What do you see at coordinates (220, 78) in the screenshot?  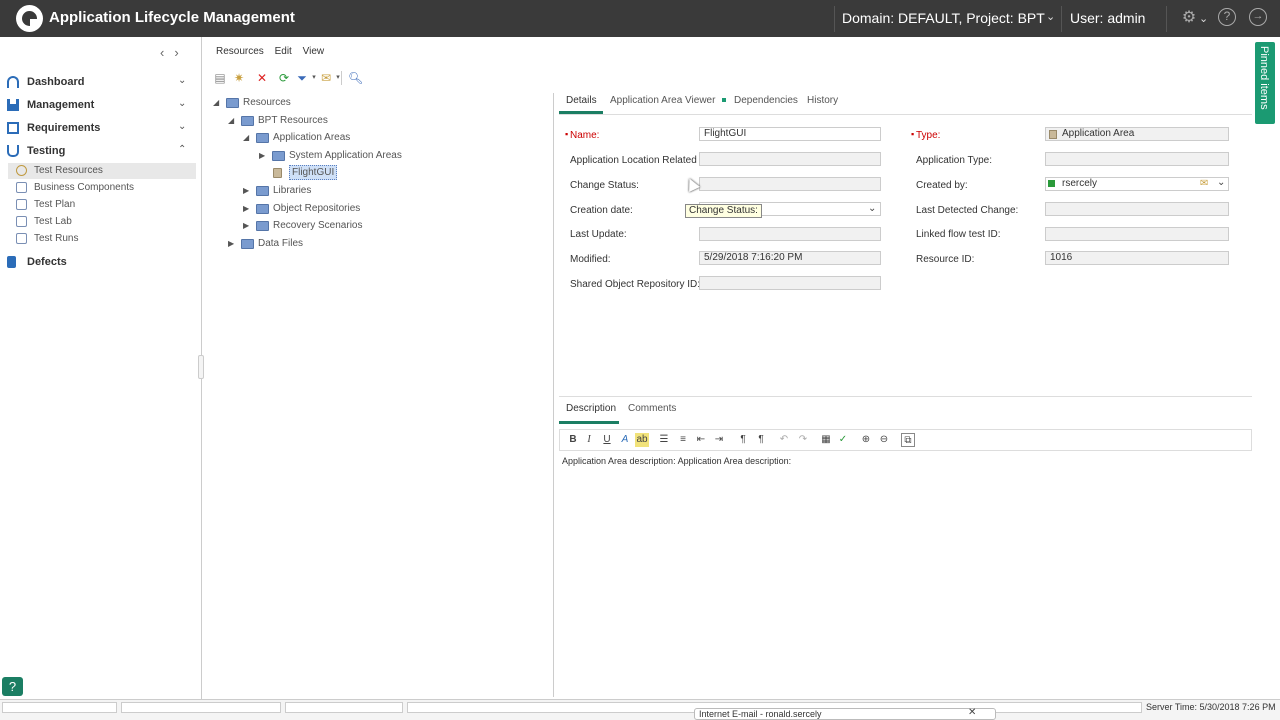 I see `new-folder-icon: ▤` at bounding box center [220, 78].